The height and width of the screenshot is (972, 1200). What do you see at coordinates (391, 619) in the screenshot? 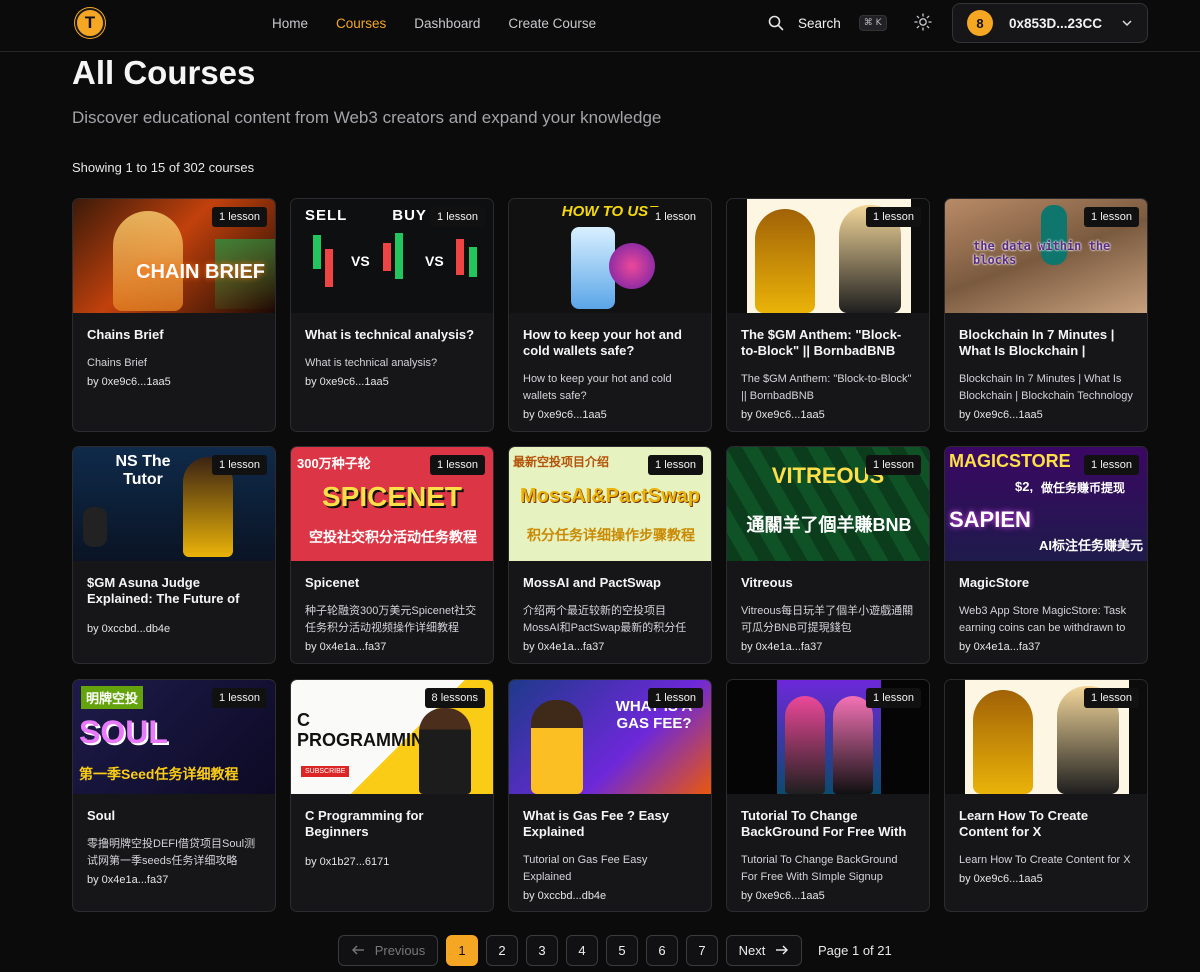
I see `course-description: 种子轮融资300万美元Spicenet社交任务积分活动视频操作详细教程` at bounding box center [391, 619].